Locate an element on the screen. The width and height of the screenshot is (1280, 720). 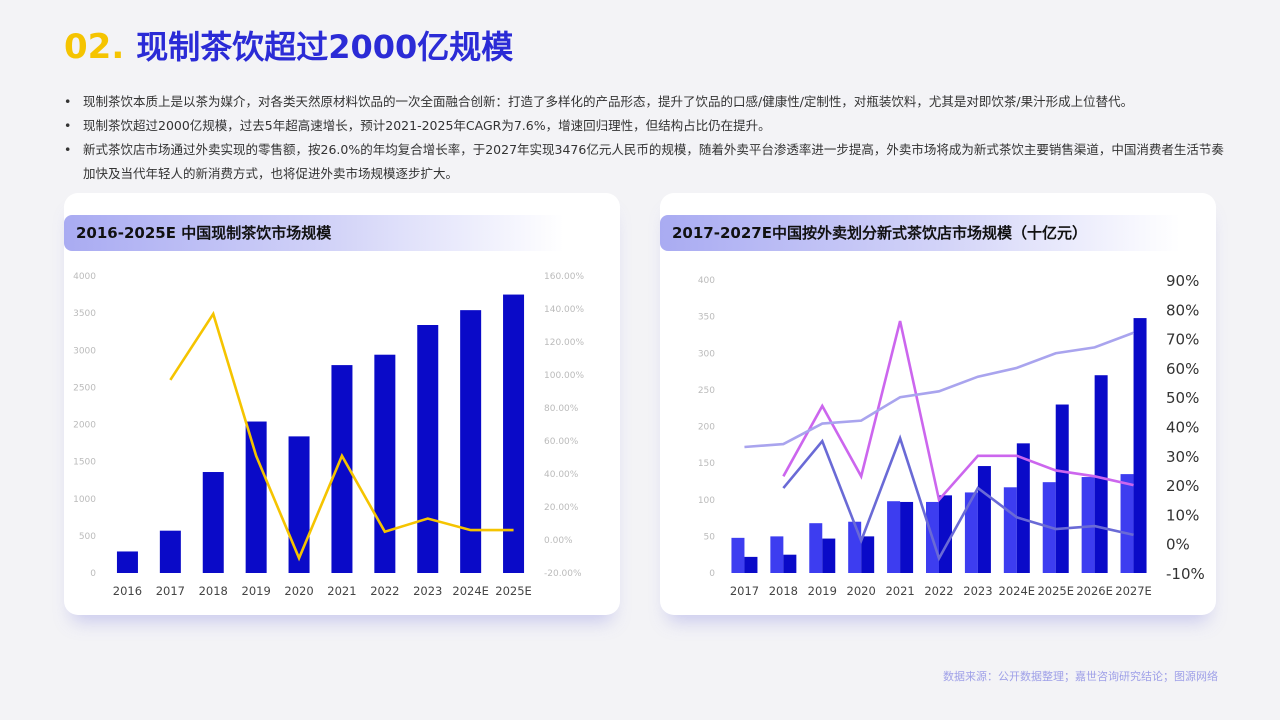
y-tick-label: 250 is located at coordinates (706, 391).